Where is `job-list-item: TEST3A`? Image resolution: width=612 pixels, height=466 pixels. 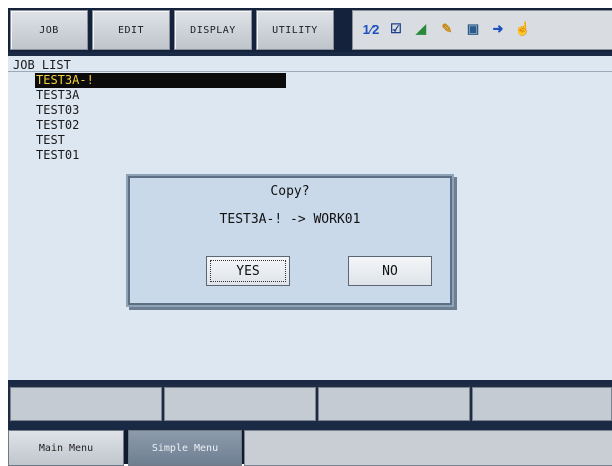
job-list-item: TEST3A is located at coordinates (160, 95).